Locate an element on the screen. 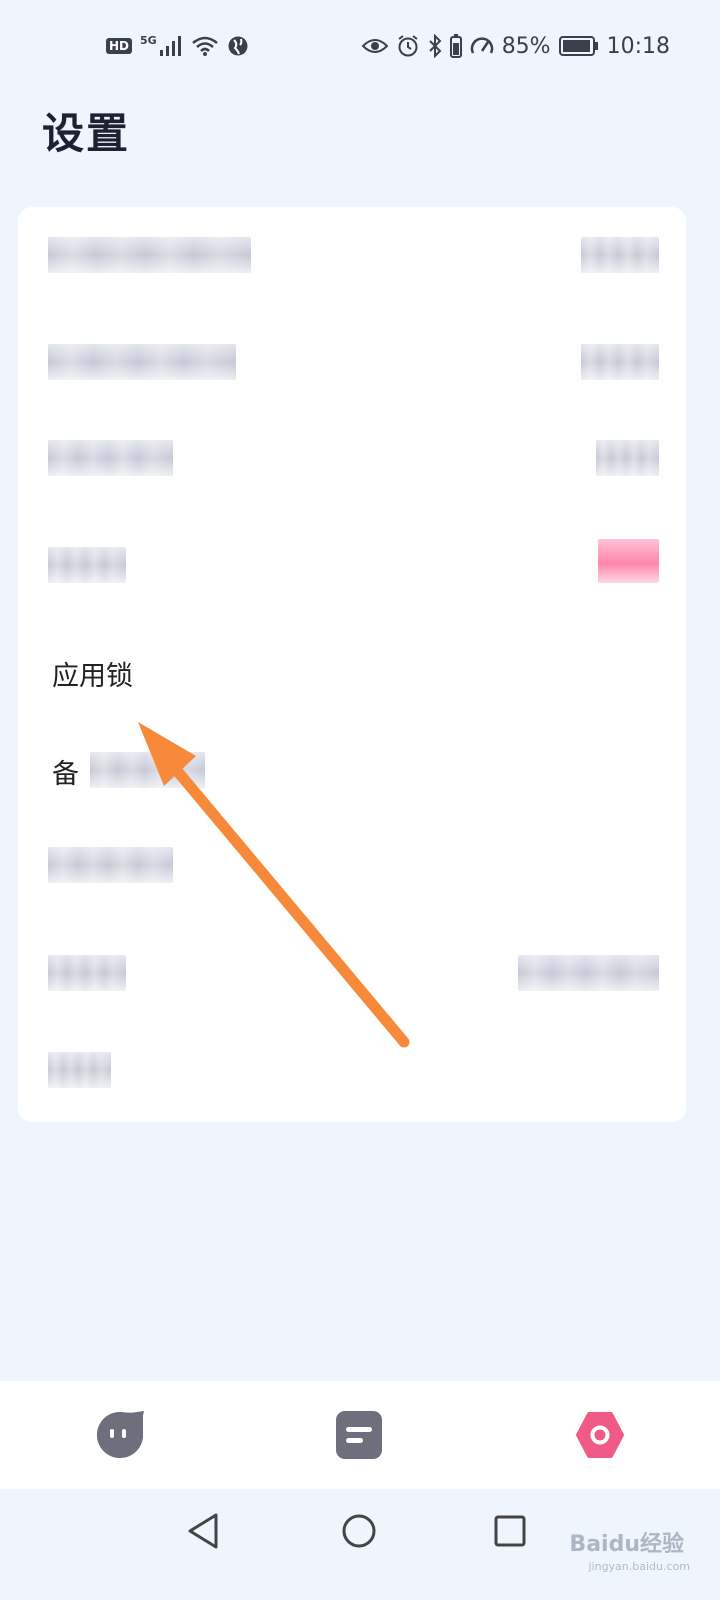  battery-icon is located at coordinates (578, 46).